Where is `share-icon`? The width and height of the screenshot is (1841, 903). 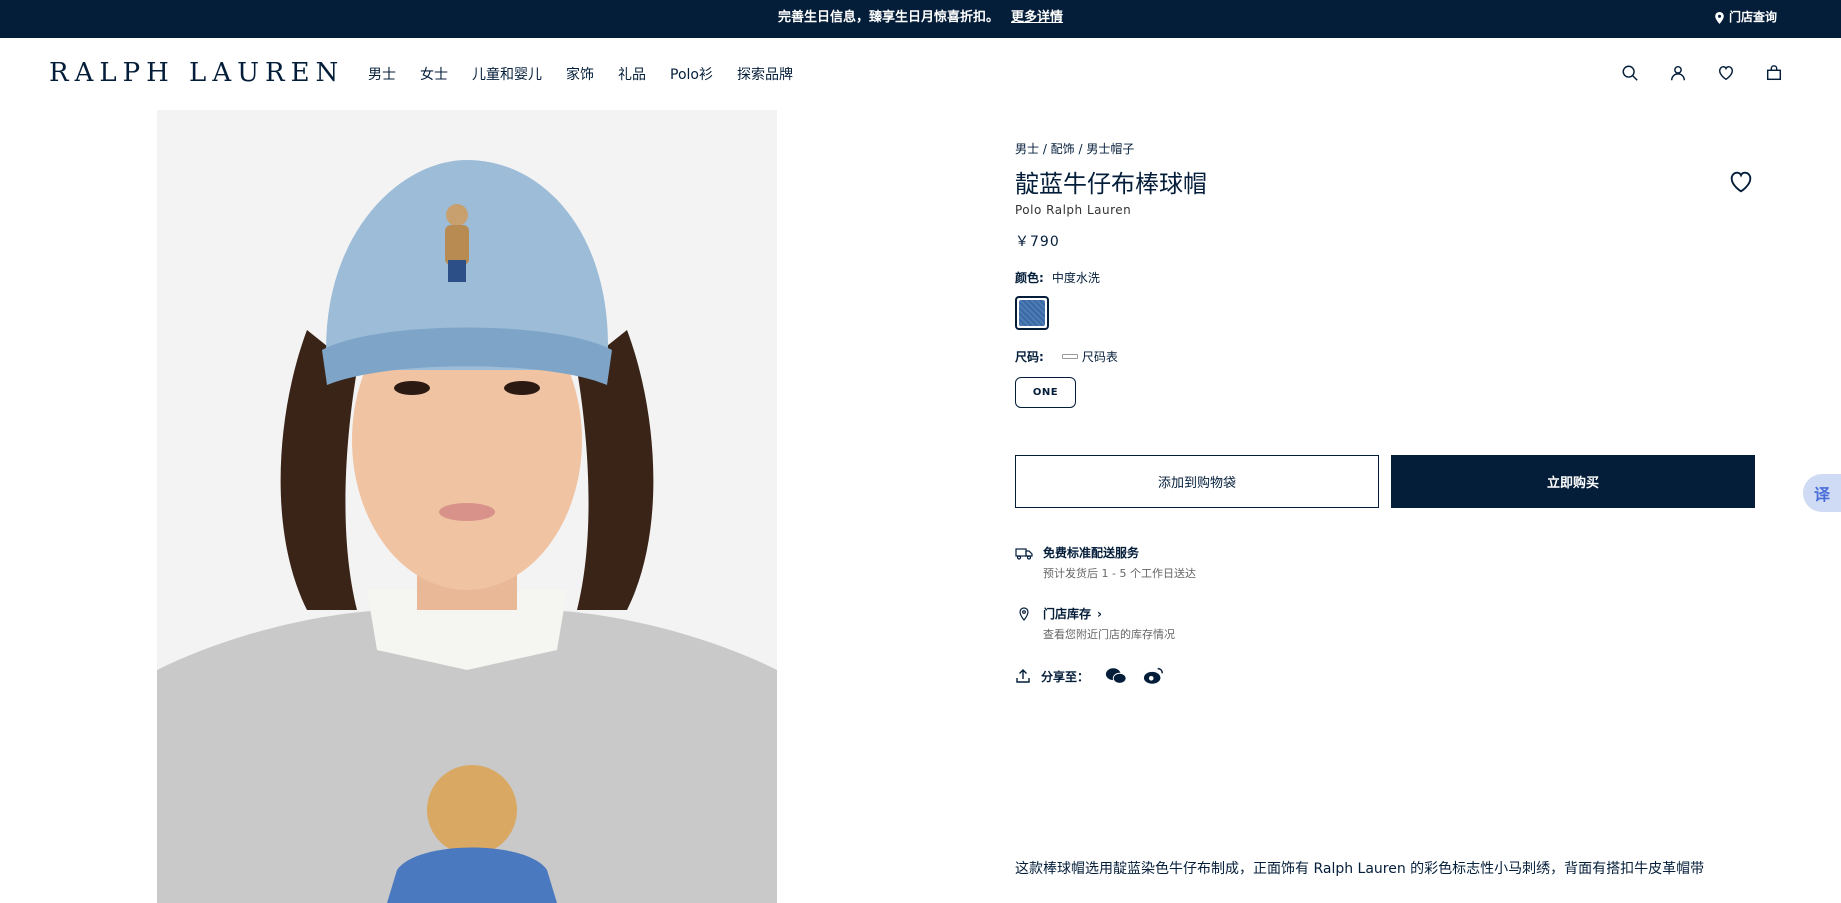
share-icon is located at coordinates (1023, 676).